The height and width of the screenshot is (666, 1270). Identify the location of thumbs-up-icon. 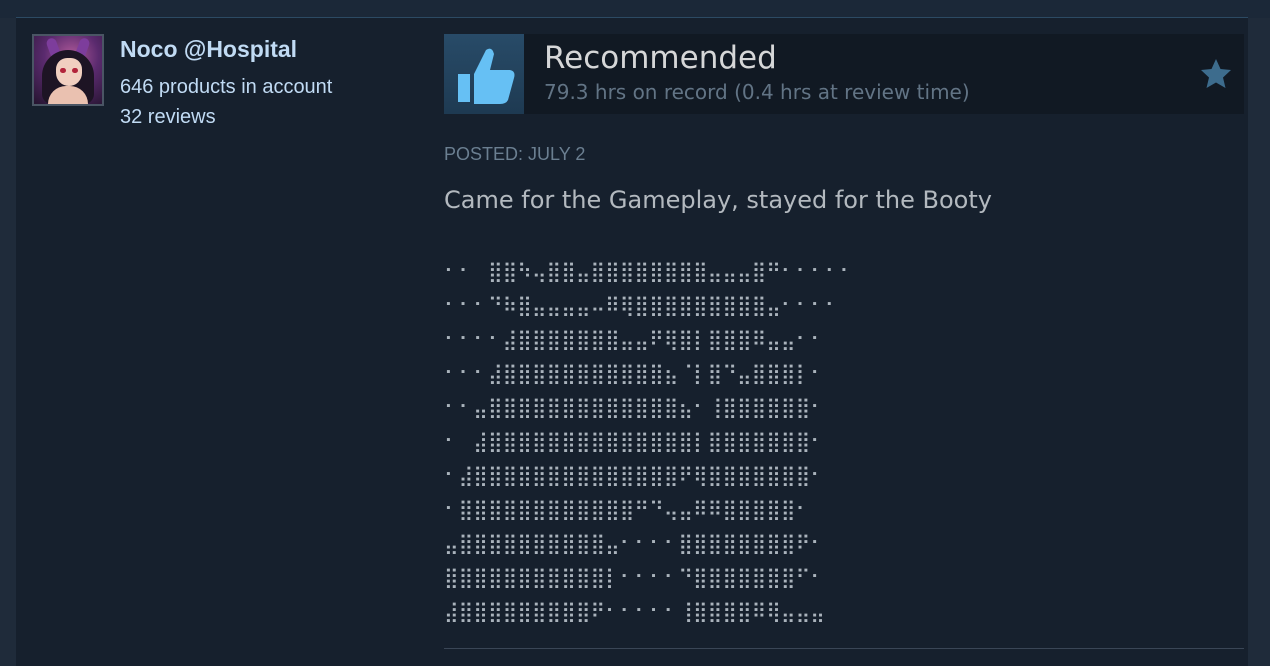
(484, 74).